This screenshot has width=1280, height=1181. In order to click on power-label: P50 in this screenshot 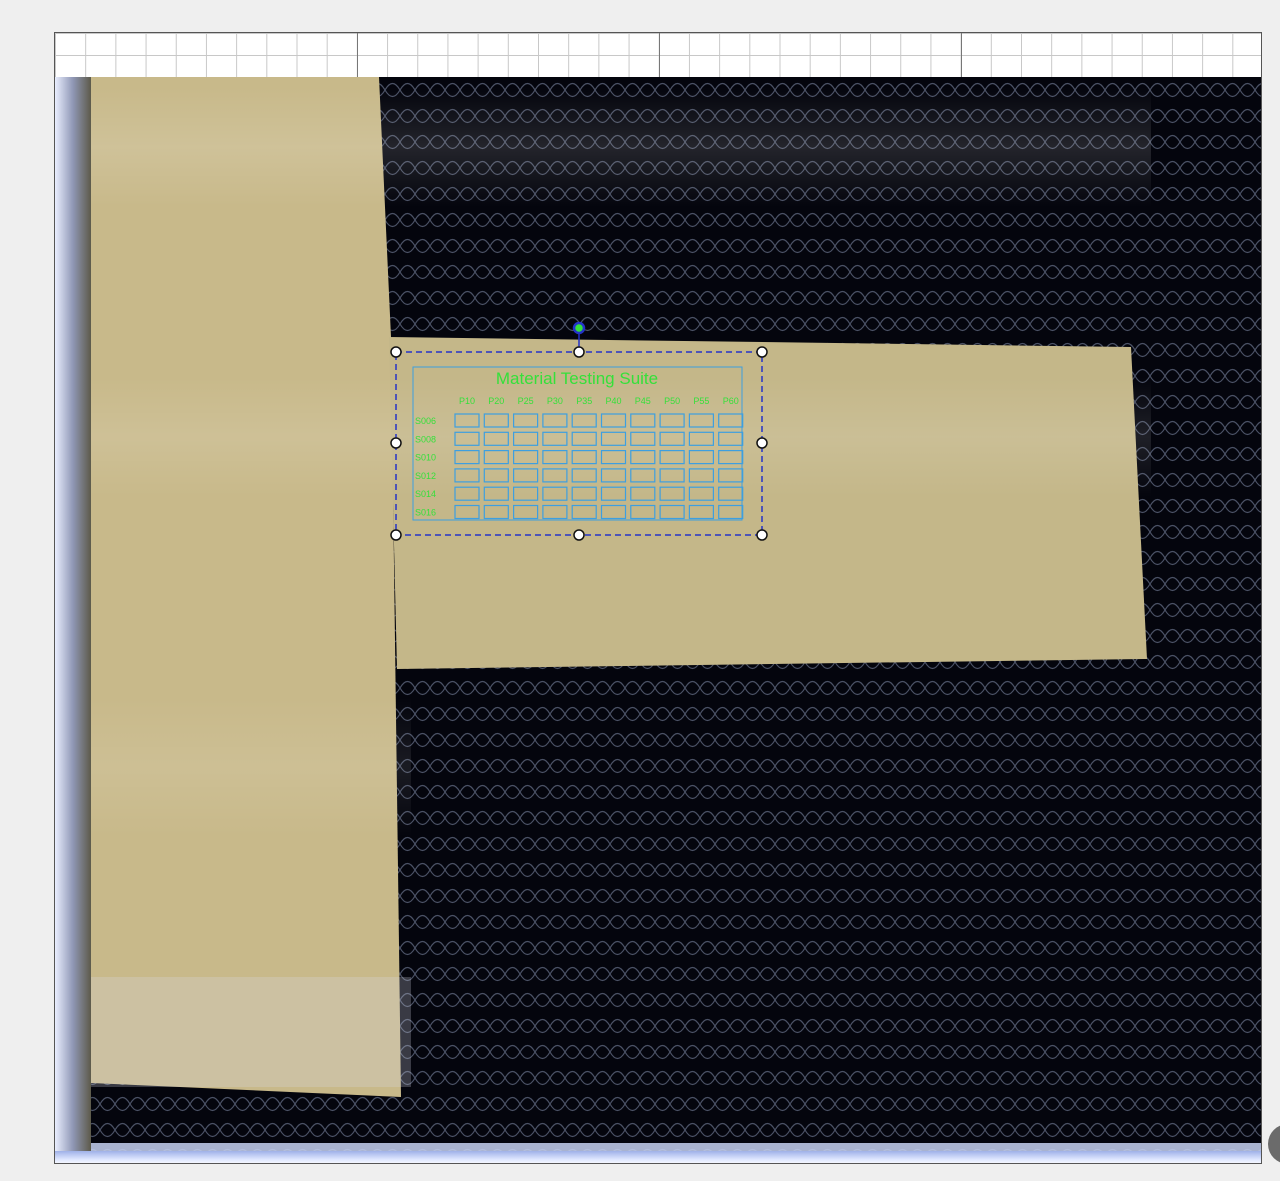, I will do `click(672, 401)`.